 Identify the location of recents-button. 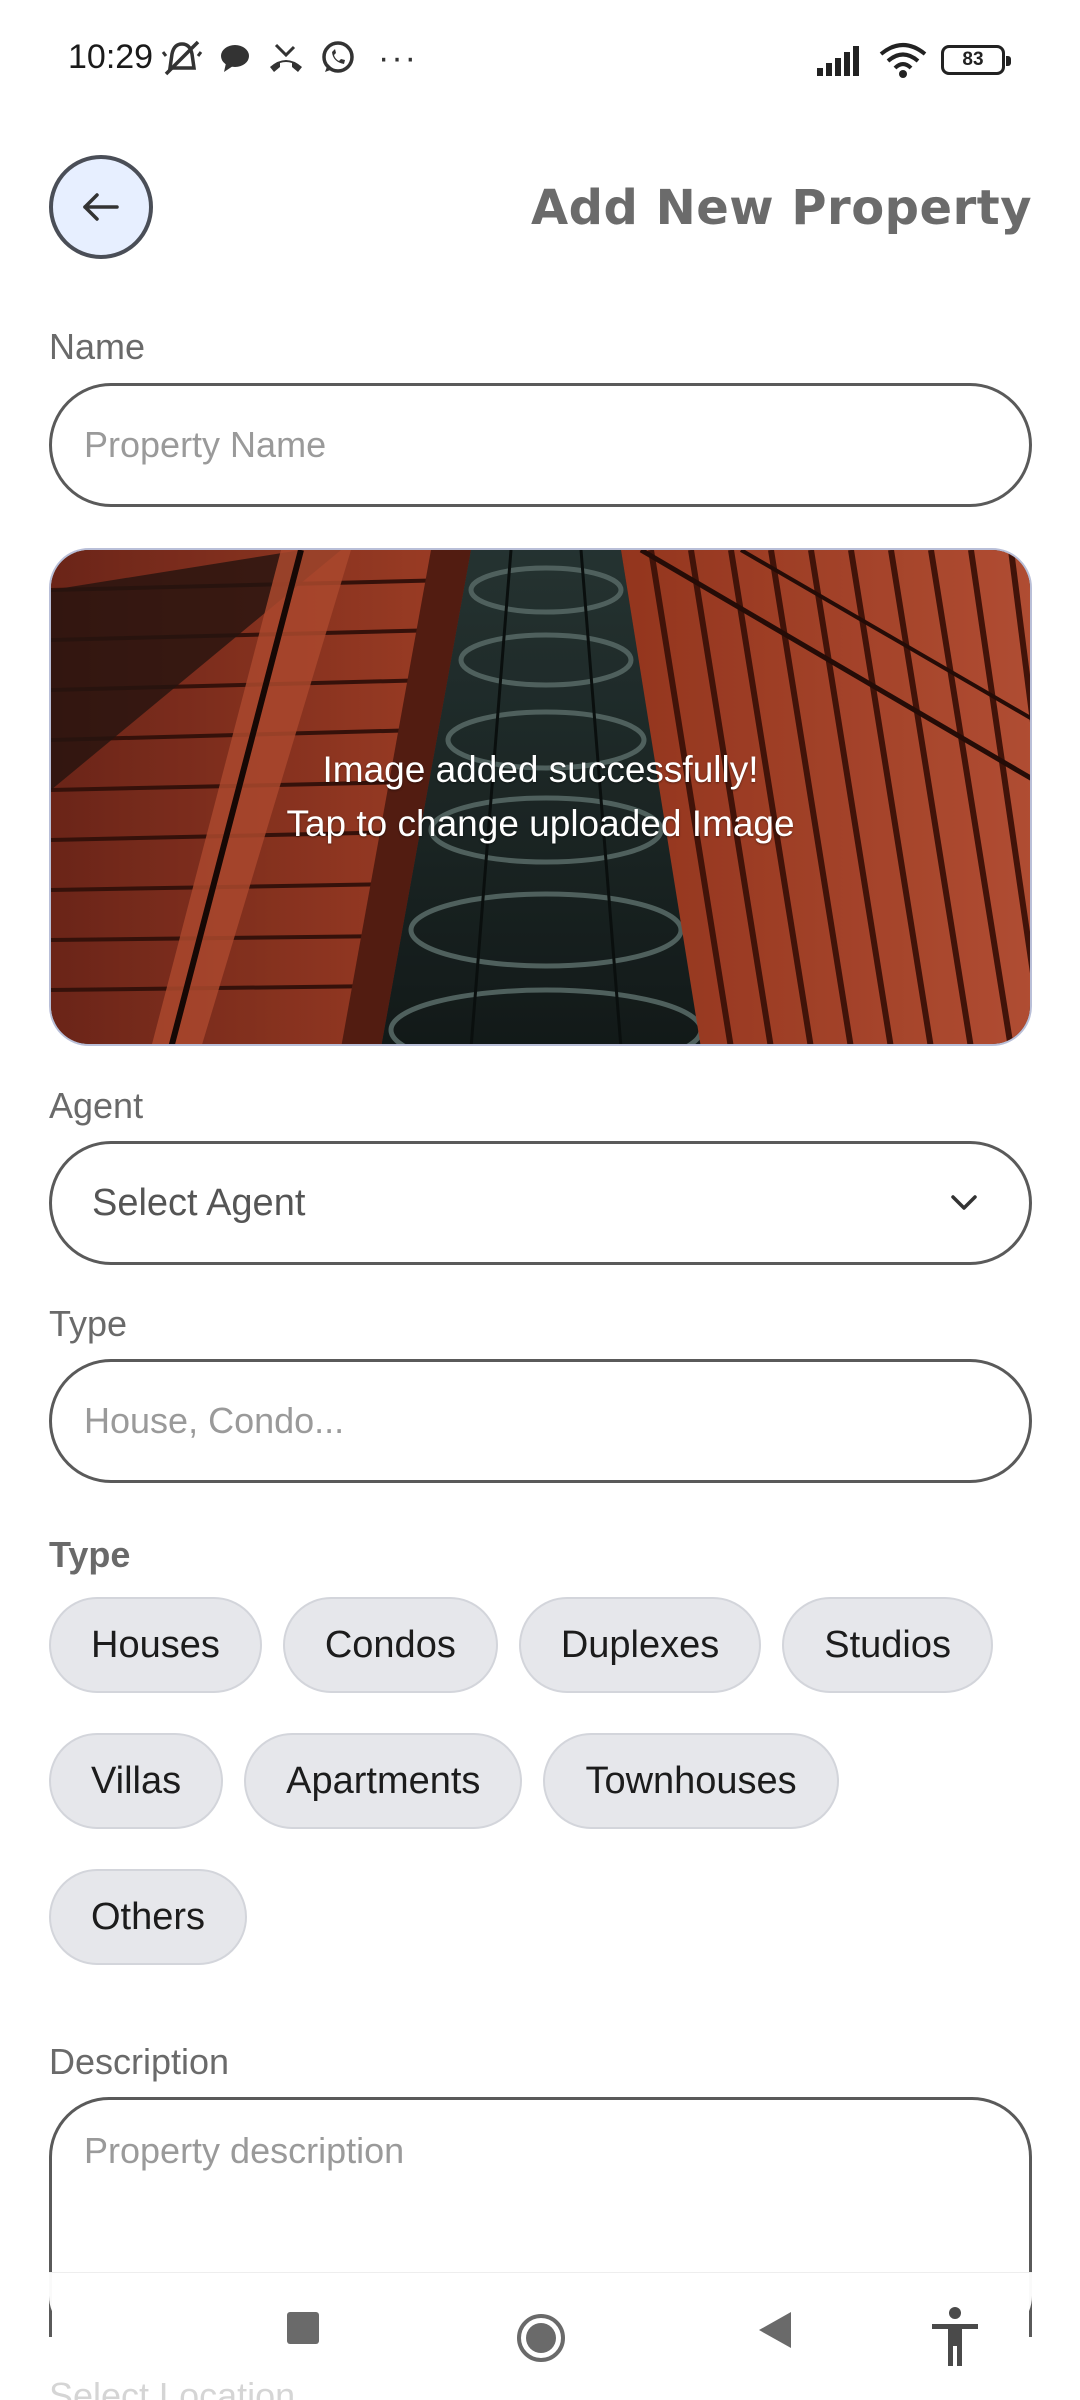
(303, 2328).